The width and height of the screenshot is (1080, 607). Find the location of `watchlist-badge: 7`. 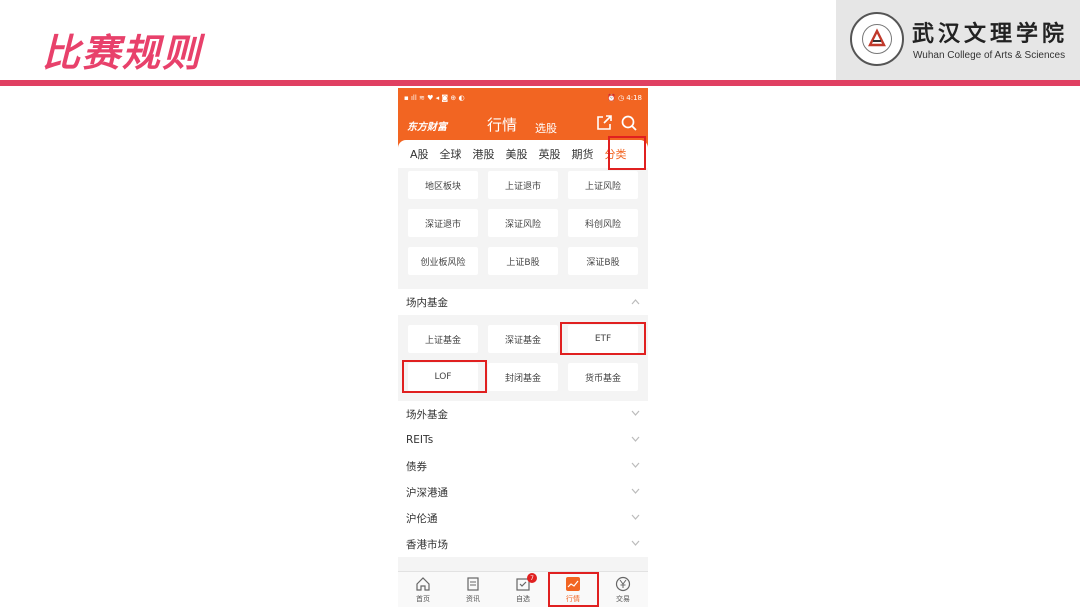

watchlist-badge: 7 is located at coordinates (532, 578).